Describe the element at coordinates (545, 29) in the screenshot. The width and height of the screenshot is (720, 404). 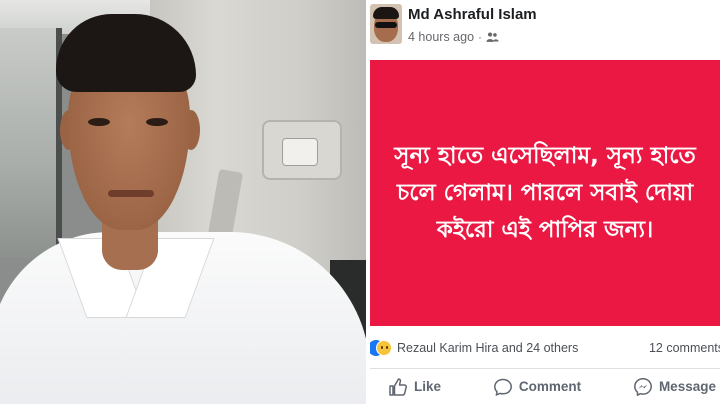
I see `post-header: Md Ashraful Islam 4 hours ago ·` at that location.